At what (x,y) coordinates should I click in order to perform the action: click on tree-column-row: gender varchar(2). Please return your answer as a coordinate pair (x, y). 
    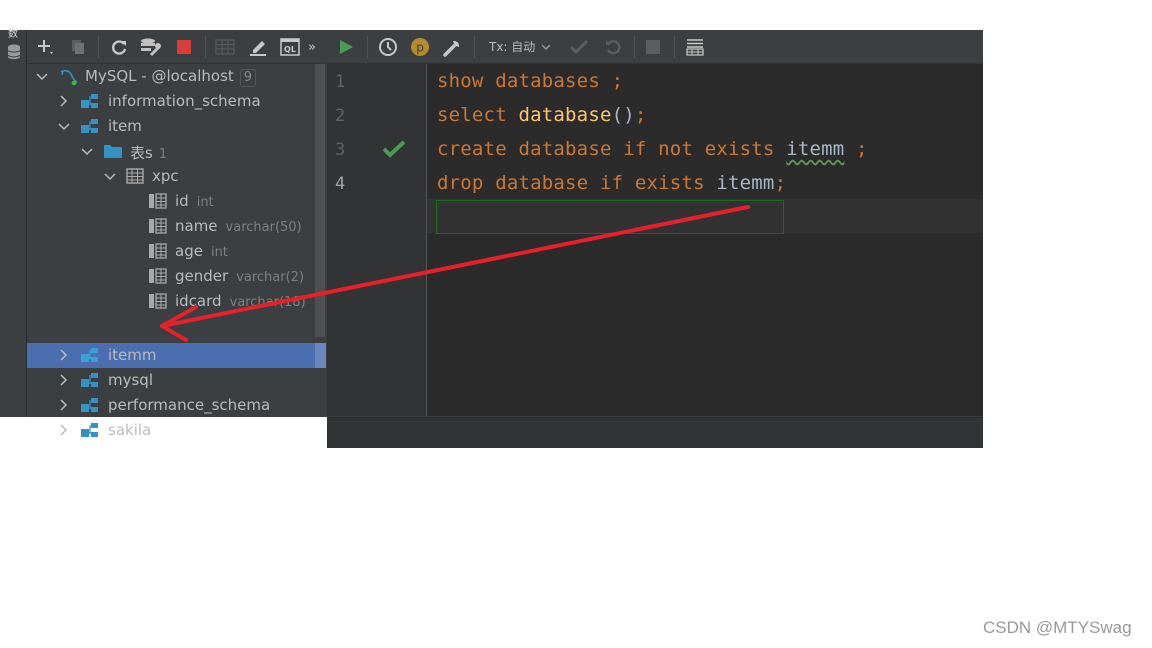
    Looking at the image, I should click on (171, 276).